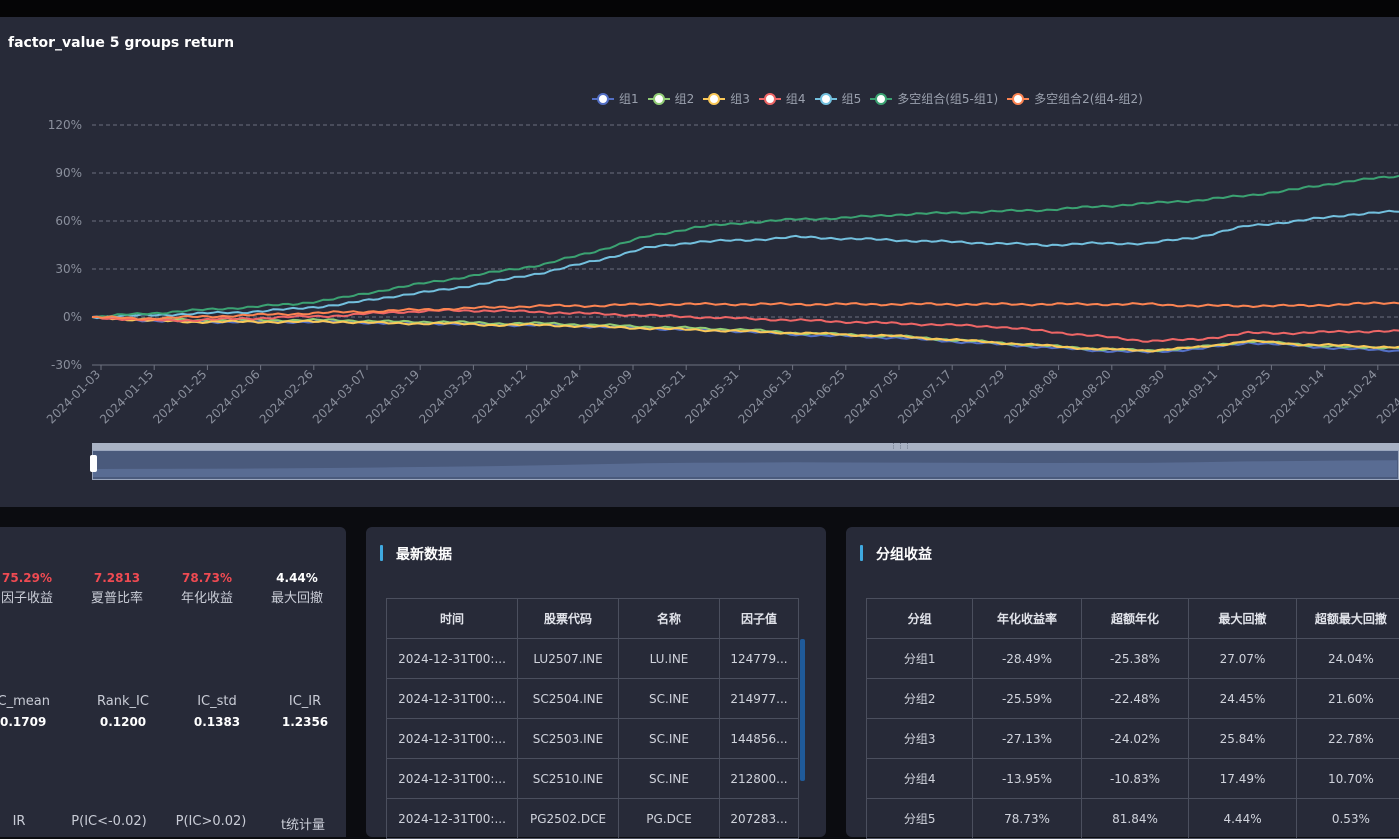 The width and height of the screenshot is (1399, 839). What do you see at coordinates (1027, 619) in the screenshot?
I see `column-header: 年化收益率` at bounding box center [1027, 619].